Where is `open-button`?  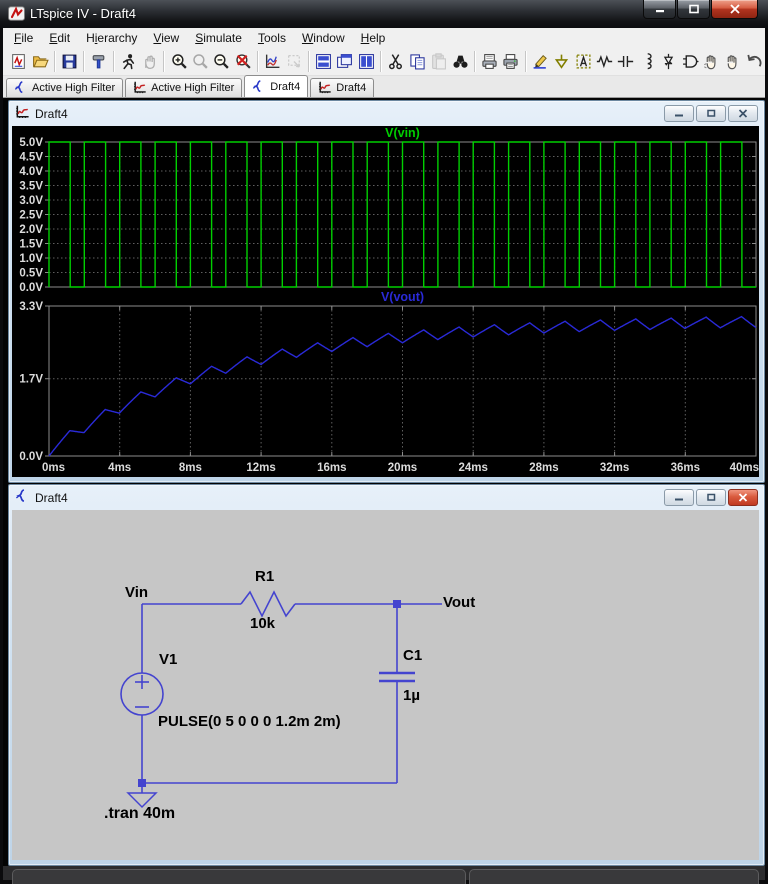
open-button is located at coordinates (39, 61).